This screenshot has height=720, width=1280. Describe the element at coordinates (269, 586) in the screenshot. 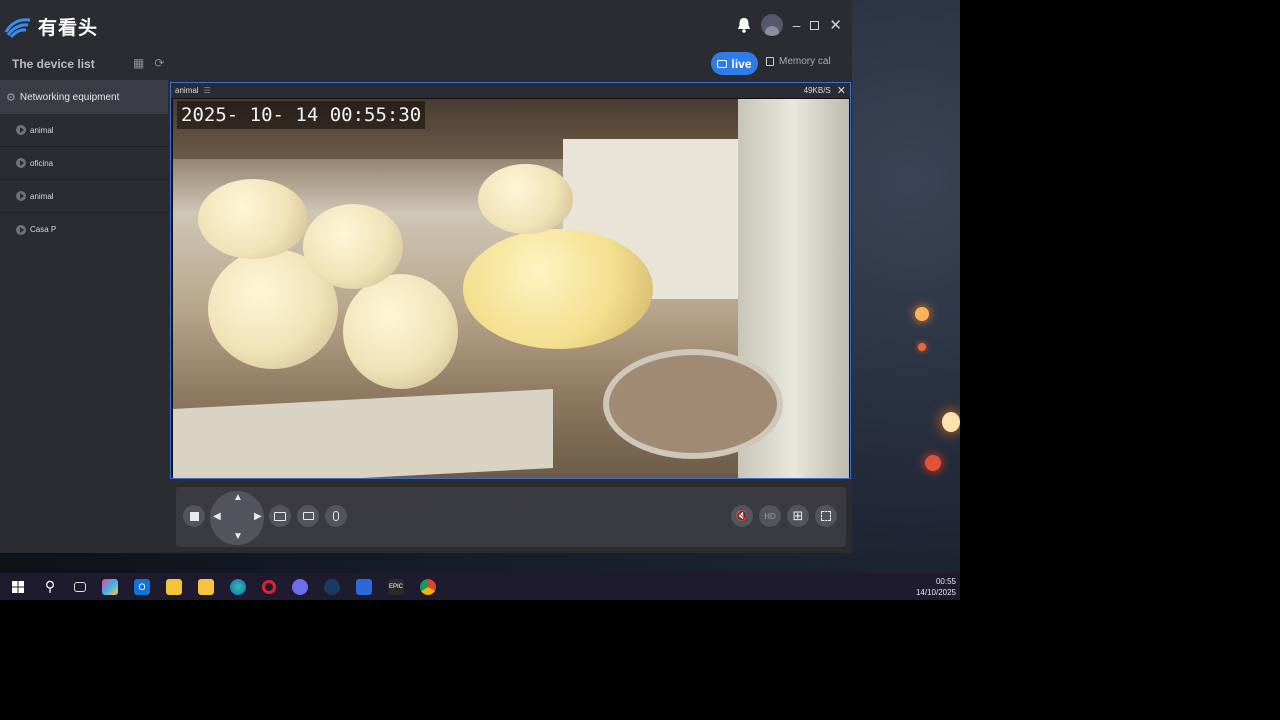

I see `opera-icon` at that location.